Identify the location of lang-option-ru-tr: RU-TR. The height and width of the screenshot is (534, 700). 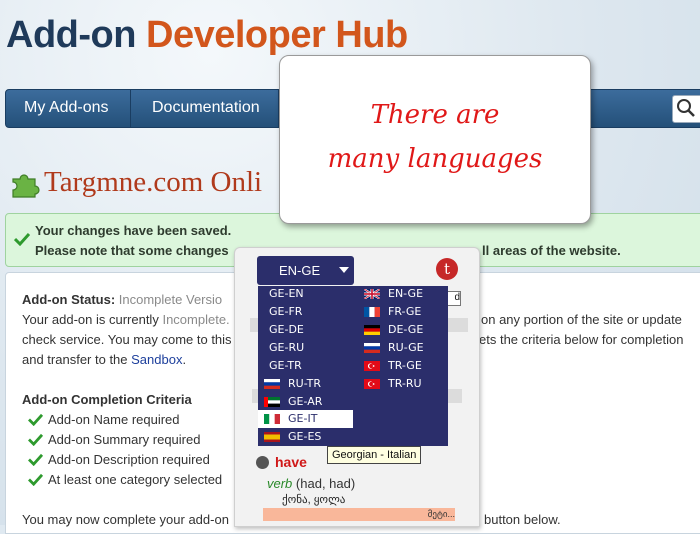
(305, 384).